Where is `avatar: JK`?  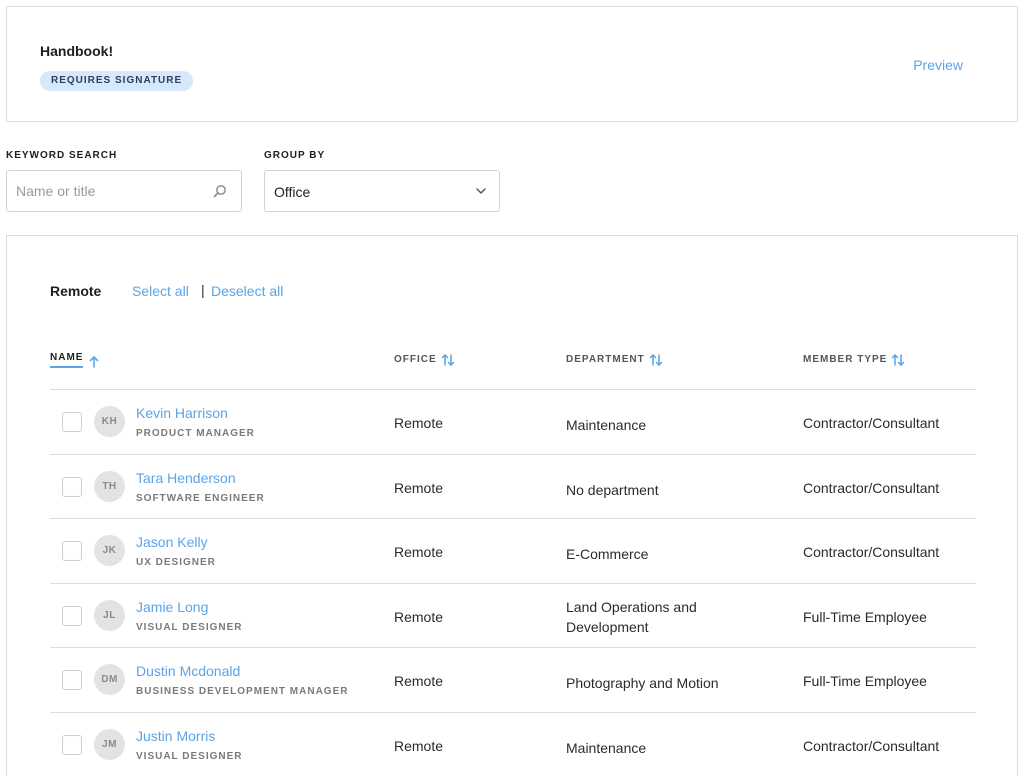 avatar: JK is located at coordinates (109, 550).